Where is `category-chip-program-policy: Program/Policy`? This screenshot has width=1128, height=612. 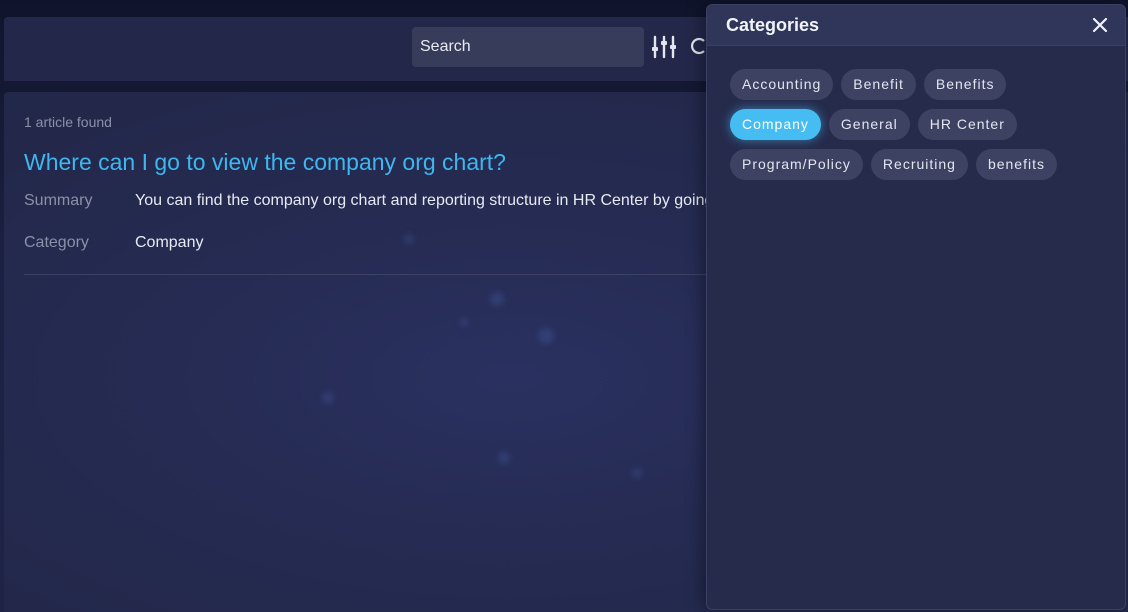
category-chip-program-policy: Program/Policy is located at coordinates (796, 164).